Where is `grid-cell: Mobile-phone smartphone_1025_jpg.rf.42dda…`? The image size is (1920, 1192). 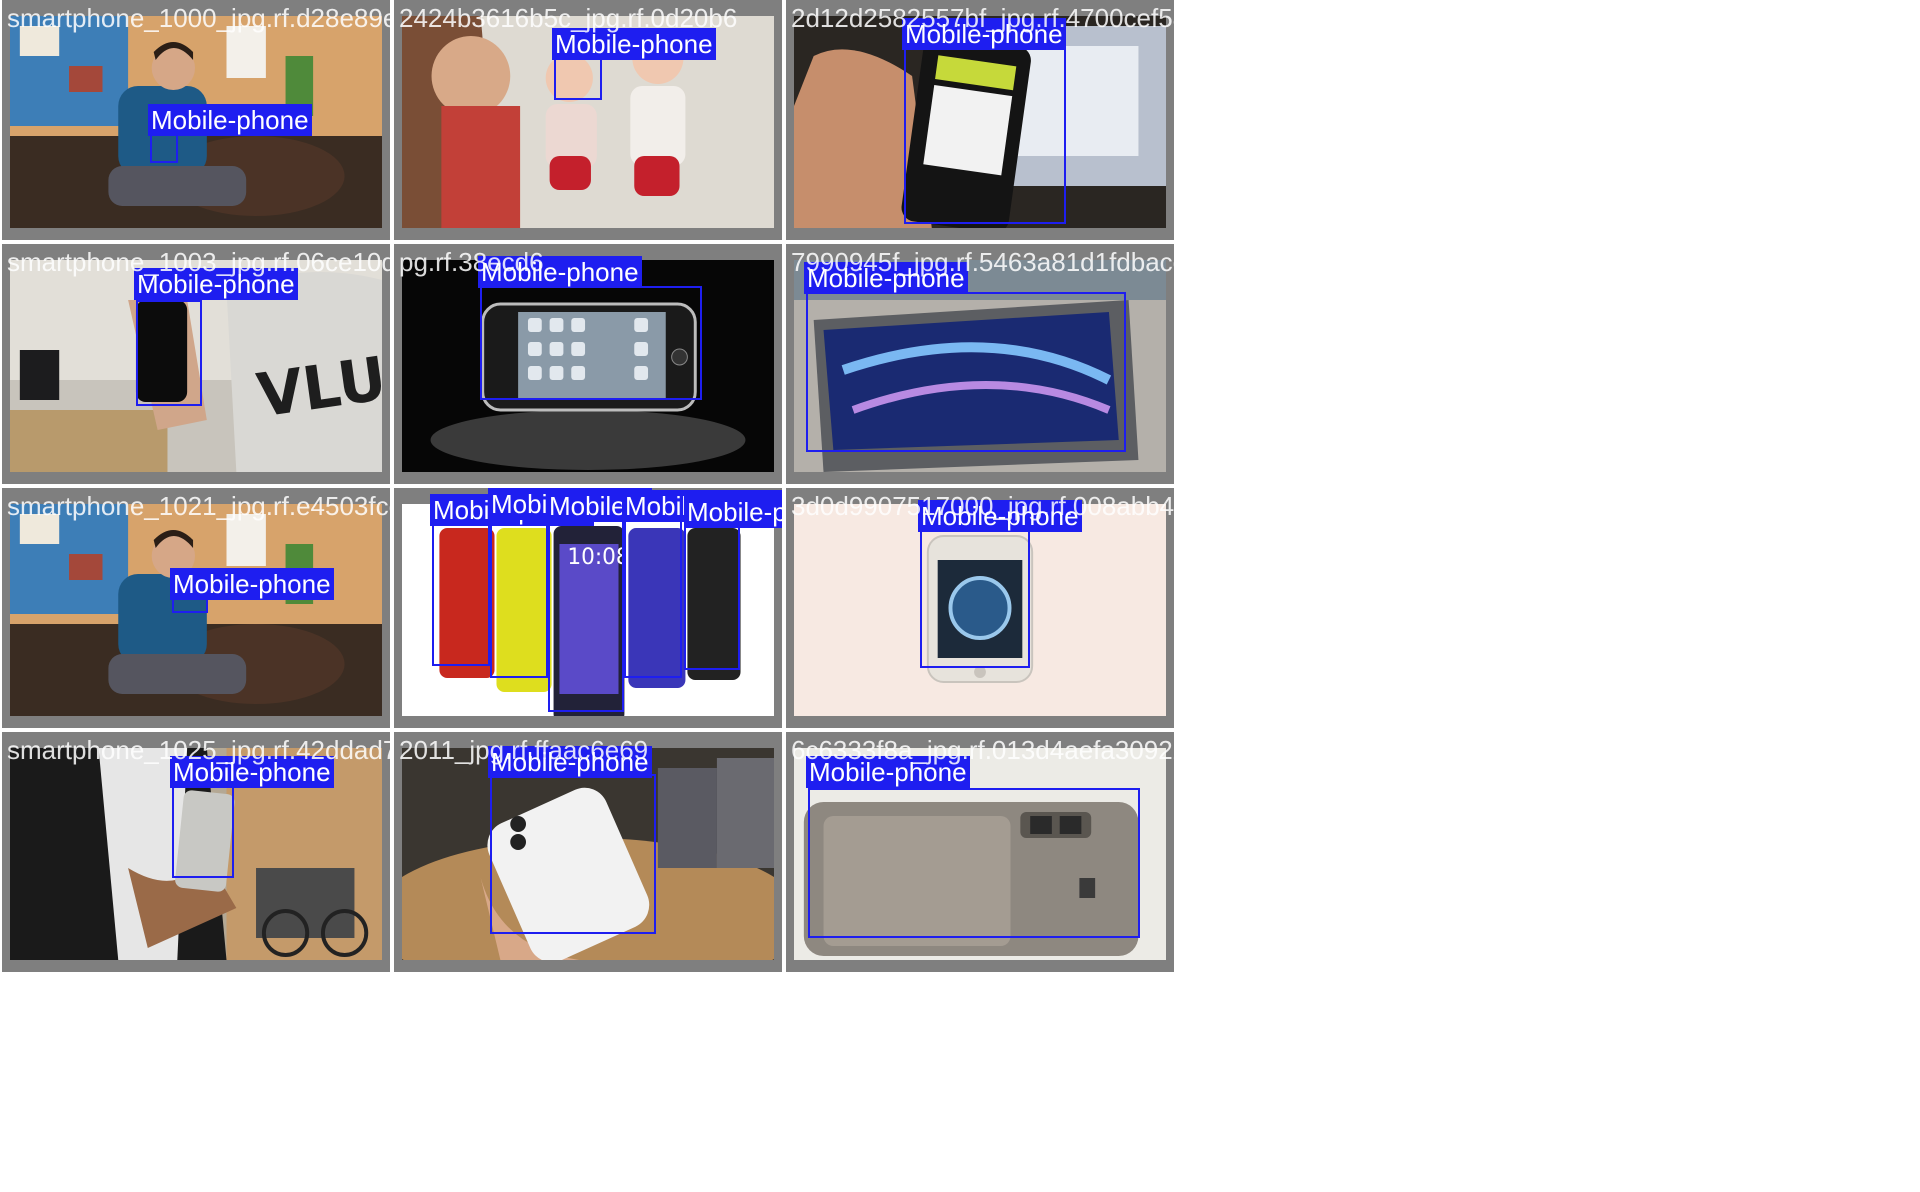
grid-cell: Mobile-phone smartphone_1025_jpg.rf.42dda… is located at coordinates (196, 852).